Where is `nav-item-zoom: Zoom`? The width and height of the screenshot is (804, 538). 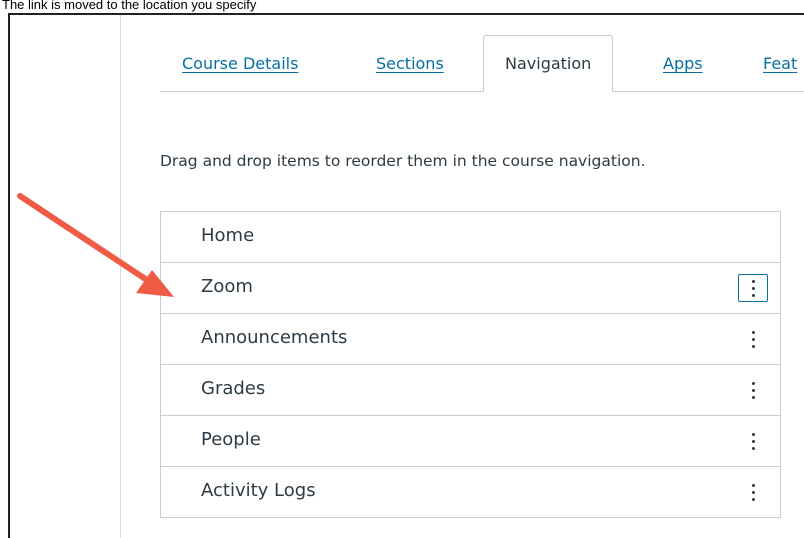 nav-item-zoom: Zoom is located at coordinates (470, 287).